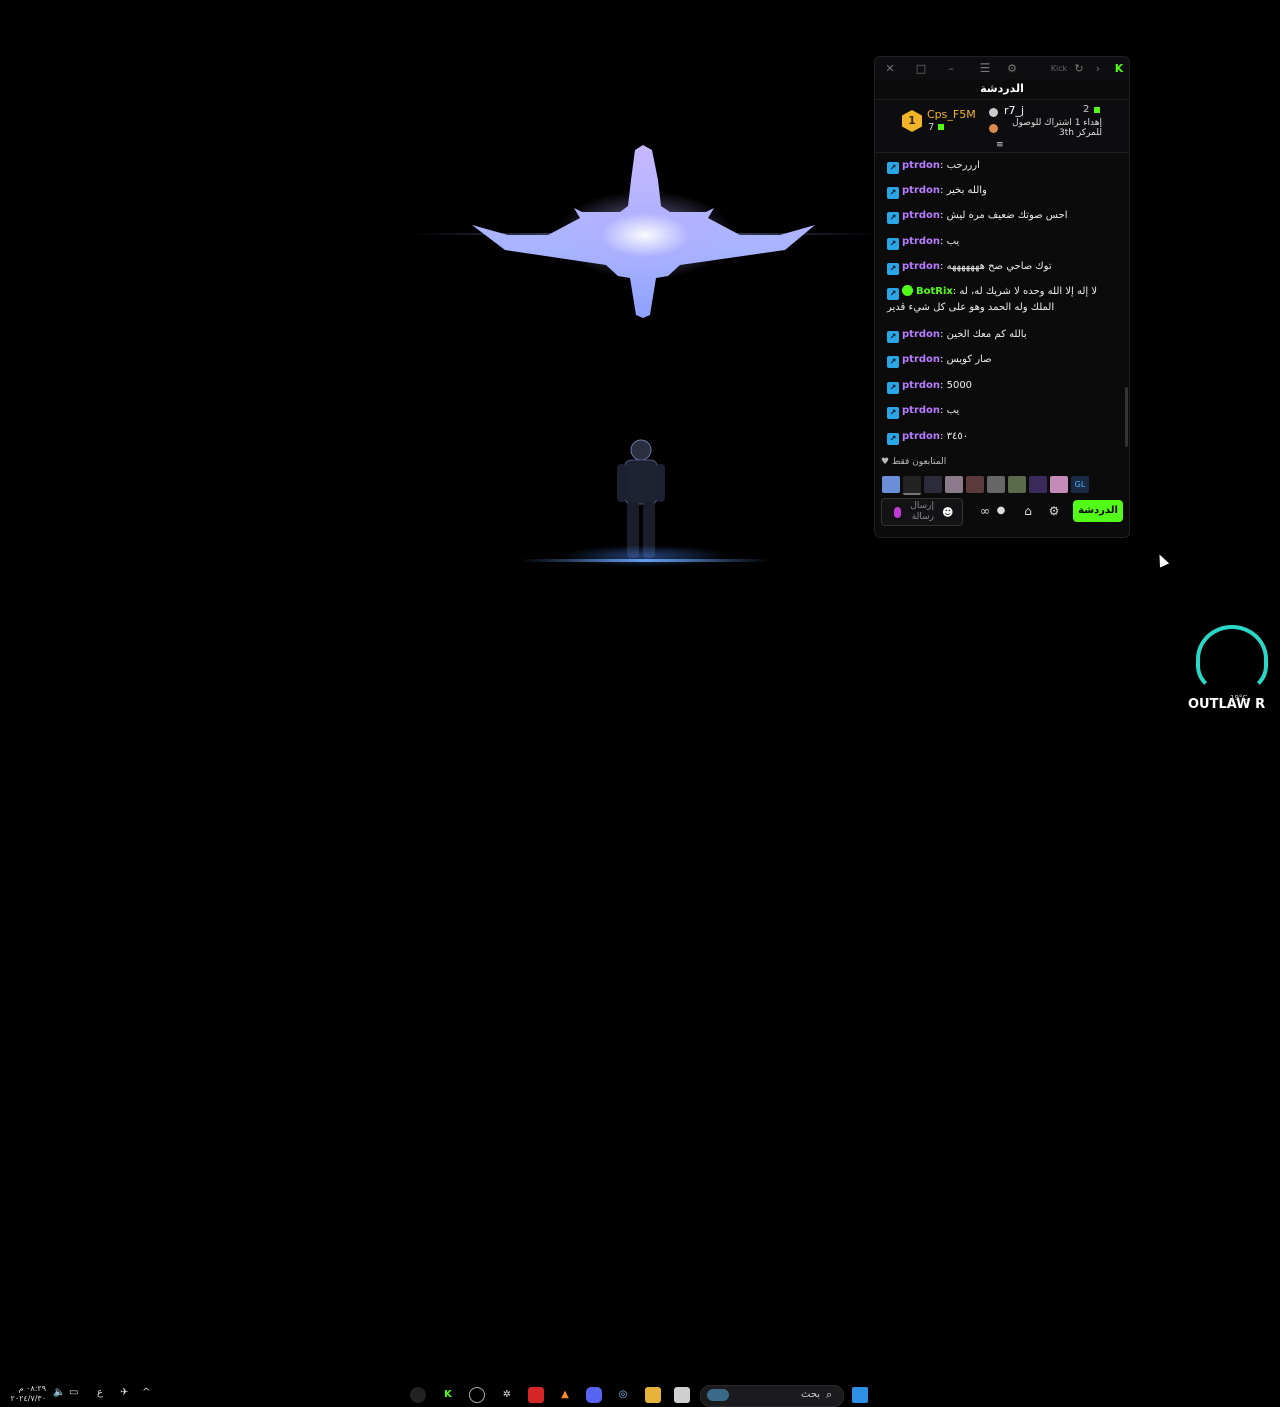 The height and width of the screenshot is (1407, 1280). I want to click on rank-2-count: 2, so click(1086, 109).